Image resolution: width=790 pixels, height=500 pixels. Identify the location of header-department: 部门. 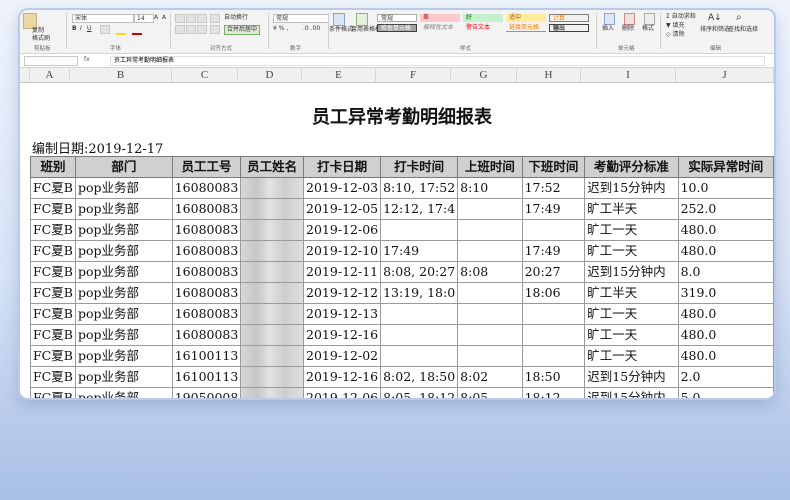
(123, 167).